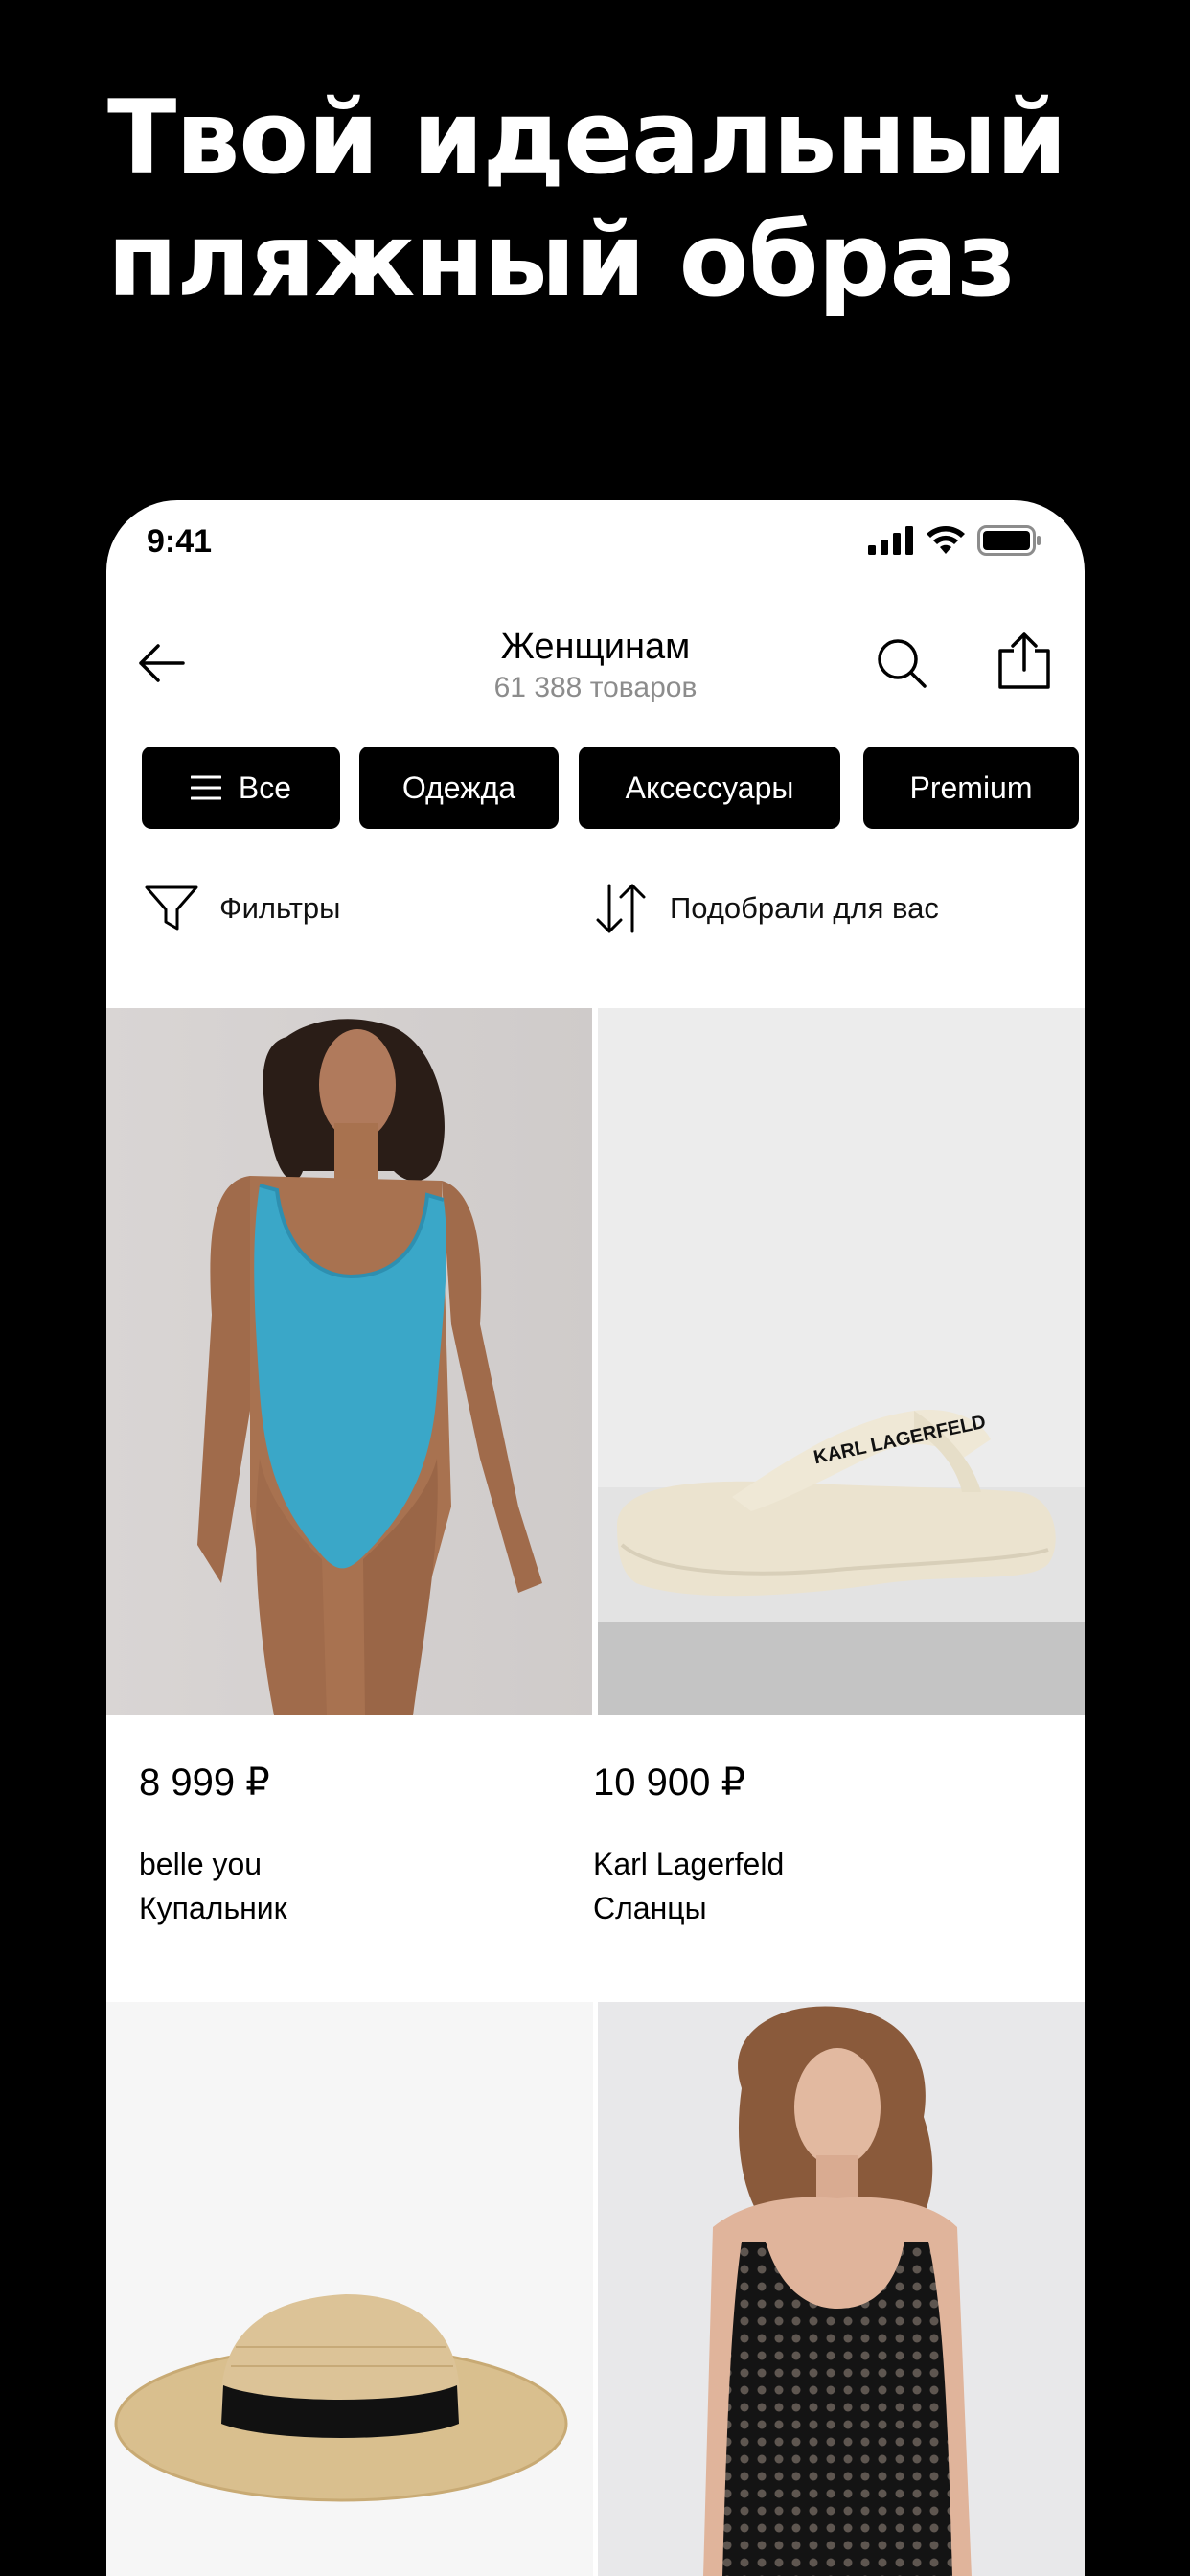 The height and width of the screenshot is (2576, 1190). What do you see at coordinates (689, 1864) in the screenshot?
I see `product-brand: Karl Lagerfeld` at bounding box center [689, 1864].